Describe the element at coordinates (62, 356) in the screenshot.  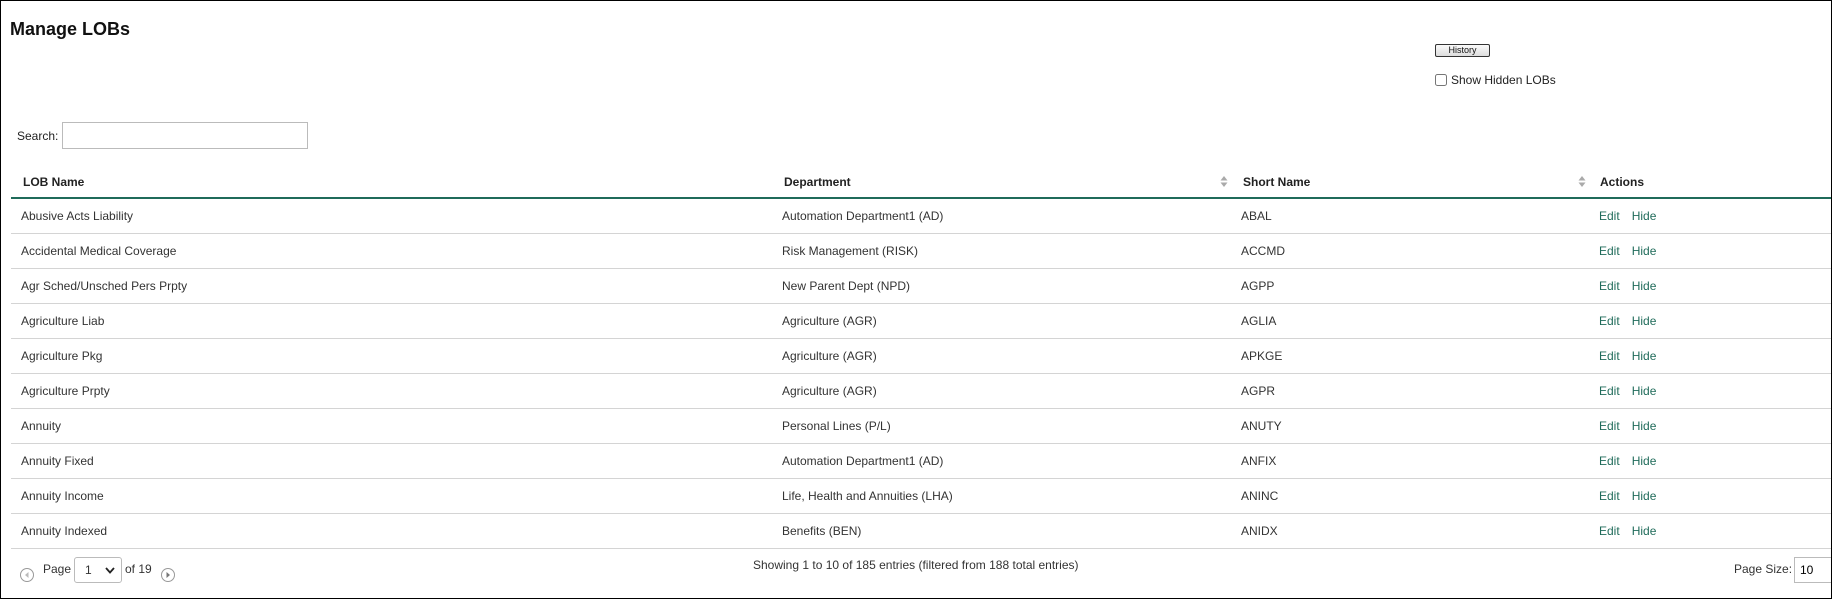
I see `lob-name-cell: Agriculture Pkg` at that location.